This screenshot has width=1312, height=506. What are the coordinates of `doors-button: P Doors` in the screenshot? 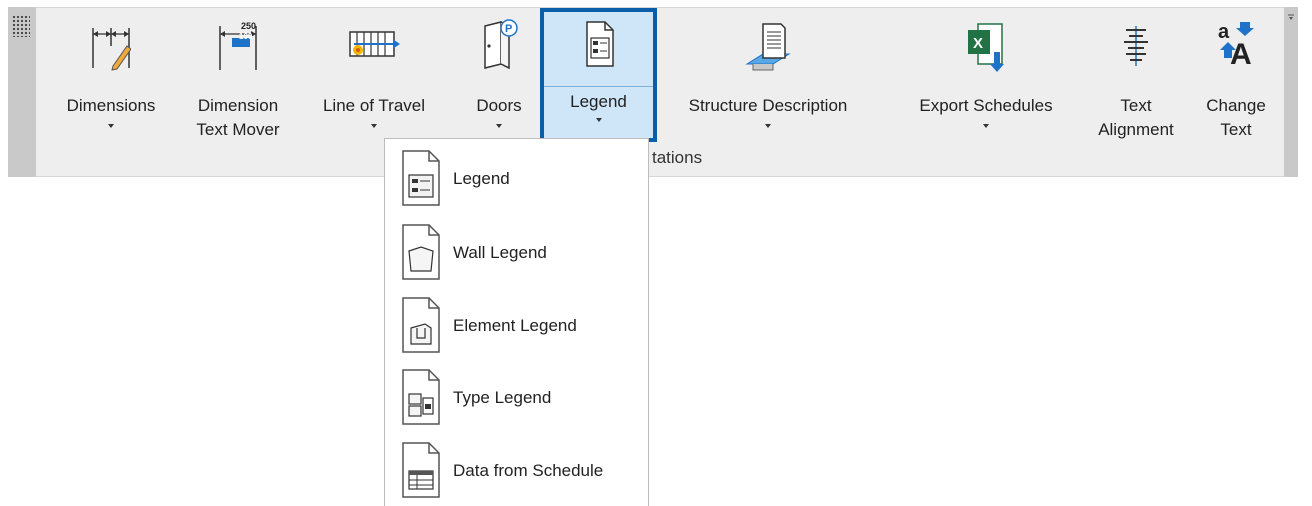 It's located at (499, 77).